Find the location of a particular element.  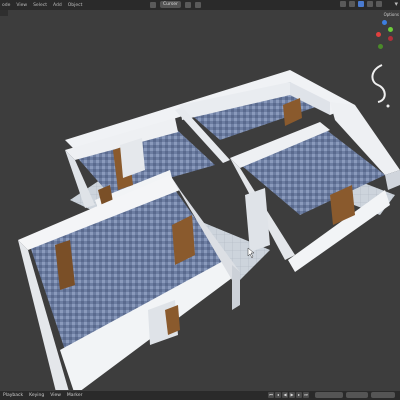

top-header-bar: ode View Select Add Object Curser ▾ is located at coordinates (200, 5).